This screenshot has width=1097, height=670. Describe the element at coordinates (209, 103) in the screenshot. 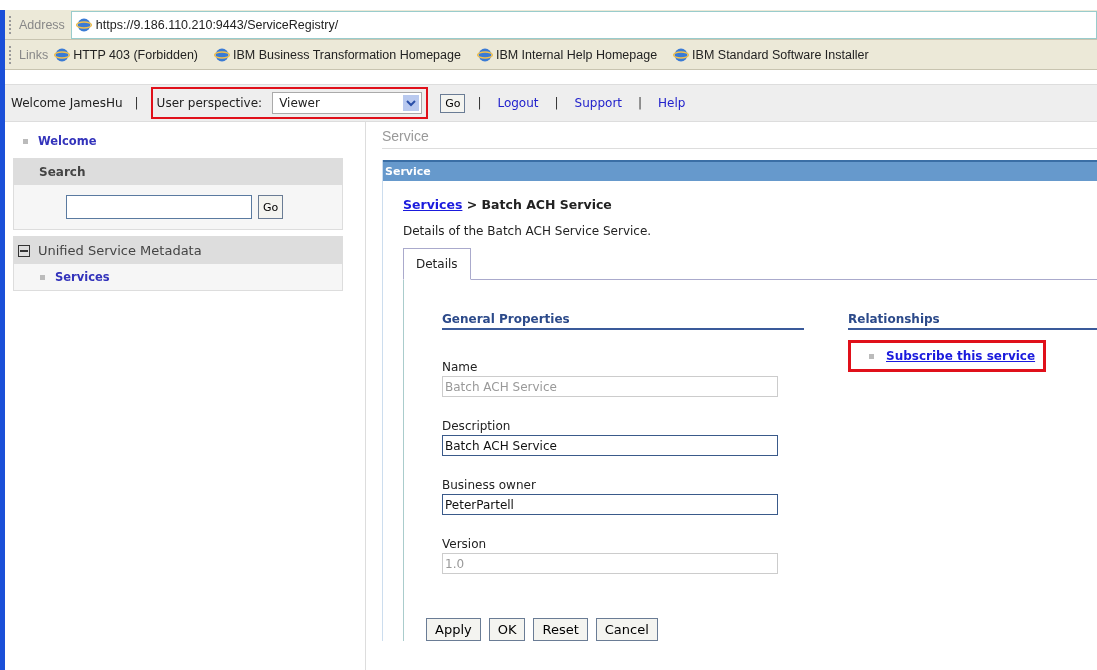

I see `perspective-label: User perspective:` at that location.